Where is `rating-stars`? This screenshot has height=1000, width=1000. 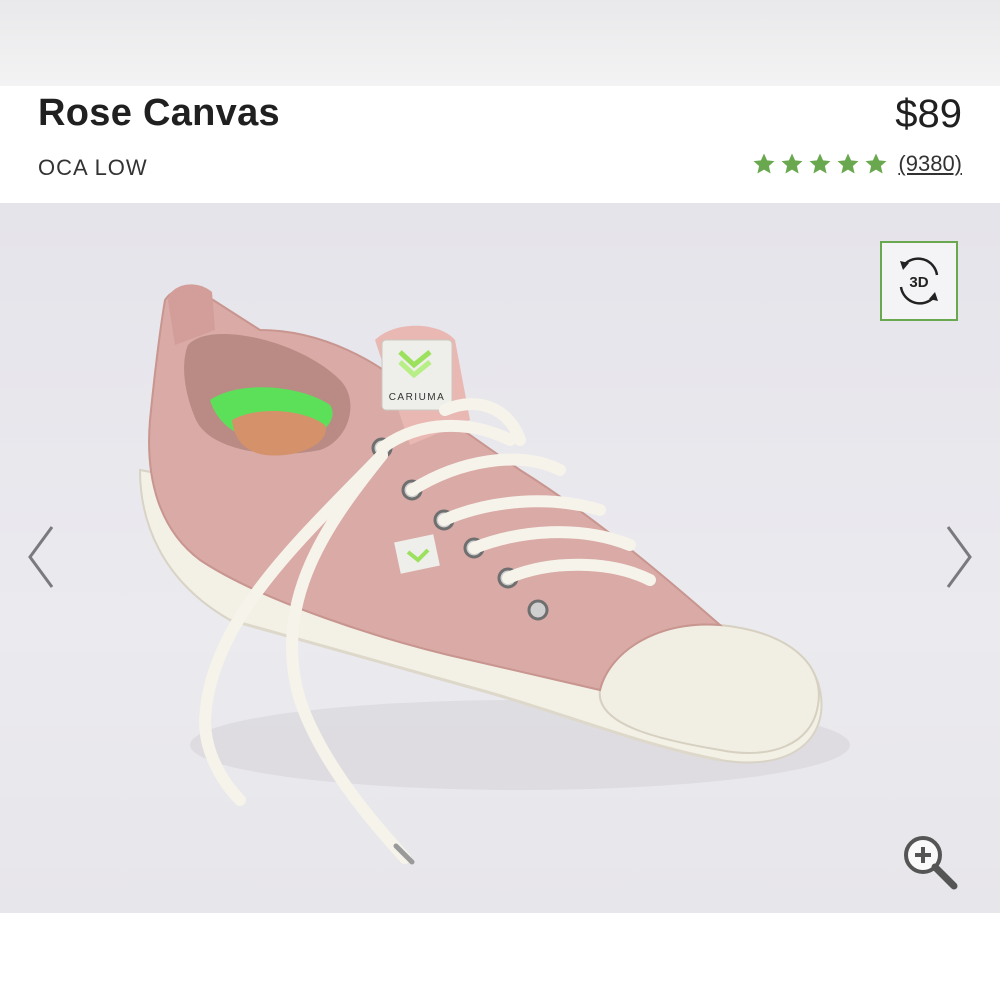
rating-stars is located at coordinates (820, 164).